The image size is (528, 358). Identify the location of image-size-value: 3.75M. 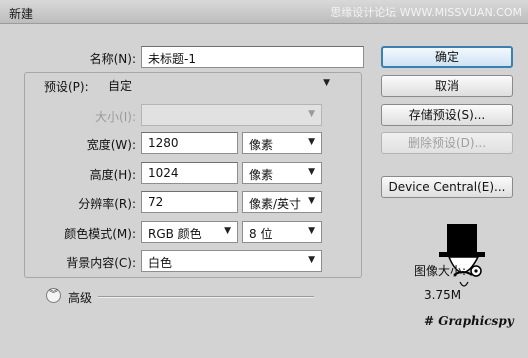
(443, 295).